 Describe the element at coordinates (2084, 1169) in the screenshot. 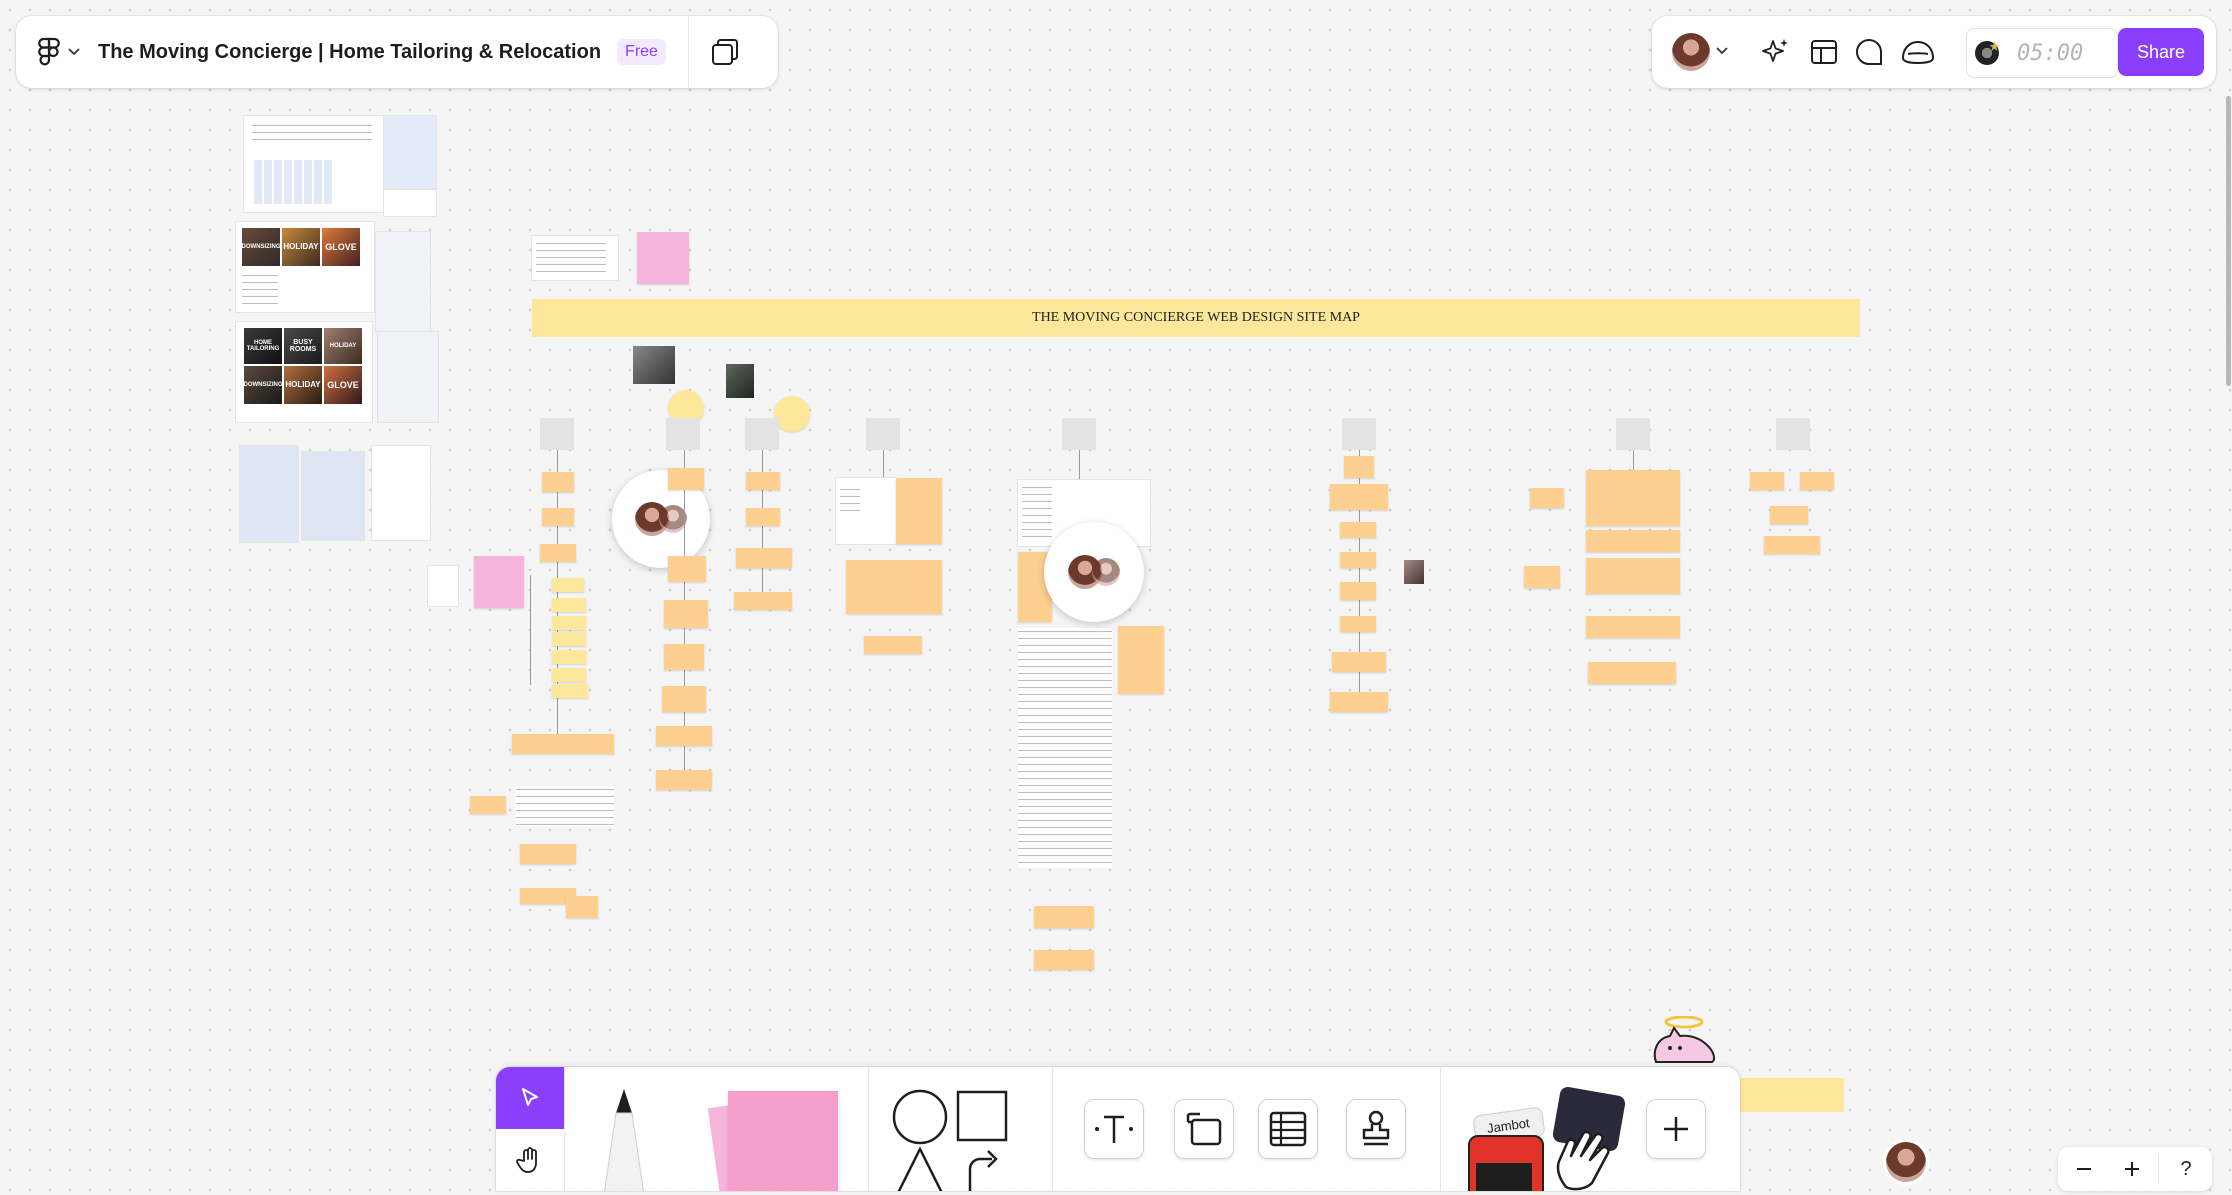

I see `zoom-out-button` at that location.